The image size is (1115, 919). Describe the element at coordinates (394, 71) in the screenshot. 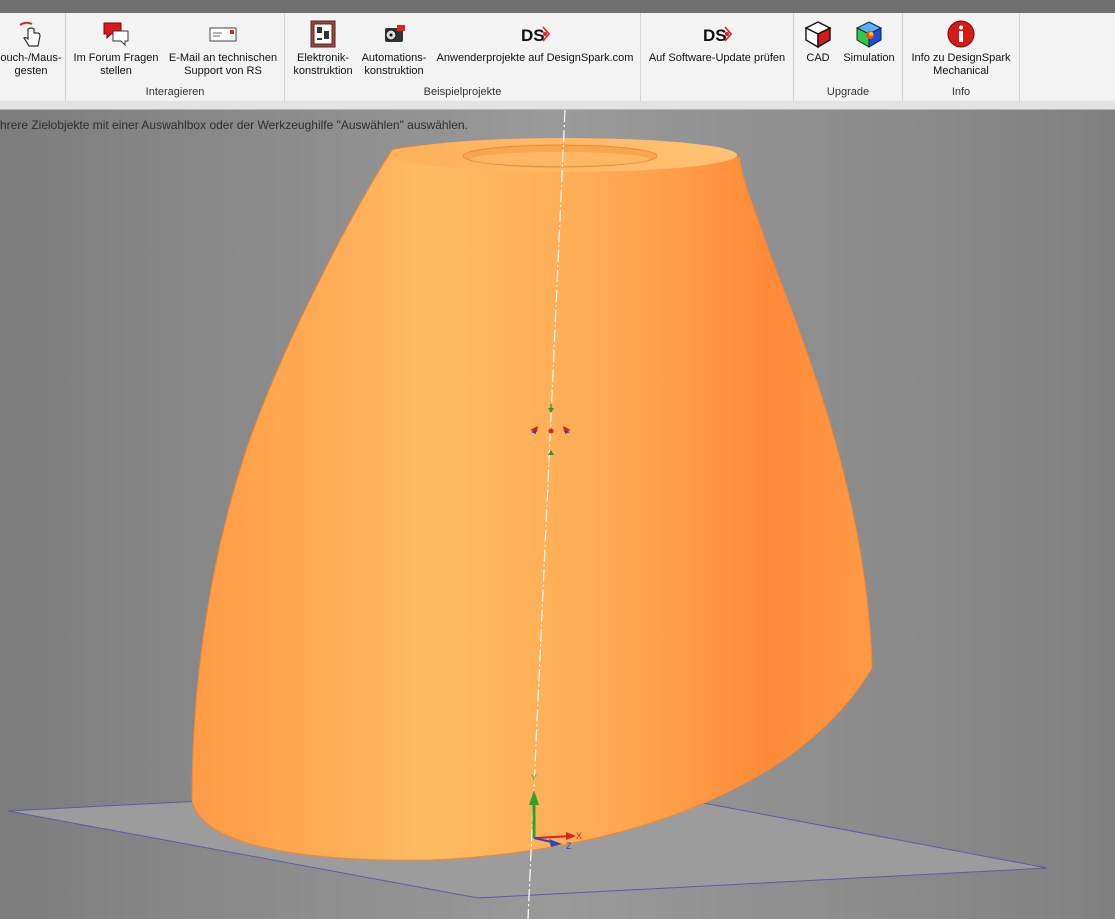

I see `automation-label-2: konstruktion` at that location.